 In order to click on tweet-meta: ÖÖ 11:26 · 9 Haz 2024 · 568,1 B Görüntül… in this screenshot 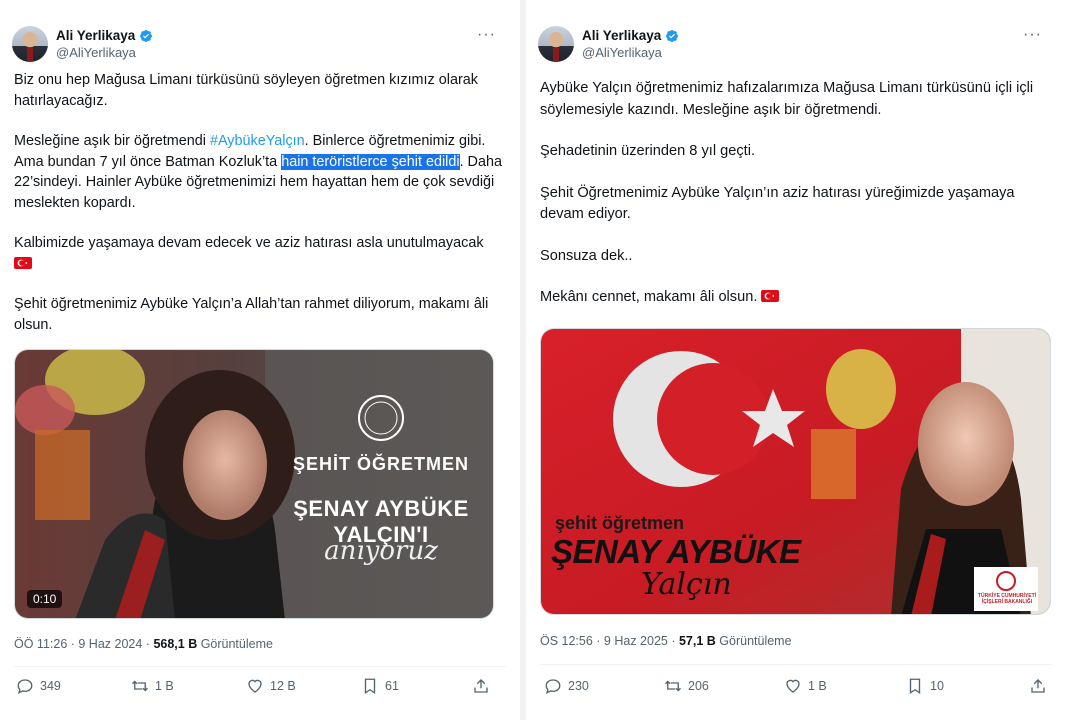, I will do `click(143, 644)`.